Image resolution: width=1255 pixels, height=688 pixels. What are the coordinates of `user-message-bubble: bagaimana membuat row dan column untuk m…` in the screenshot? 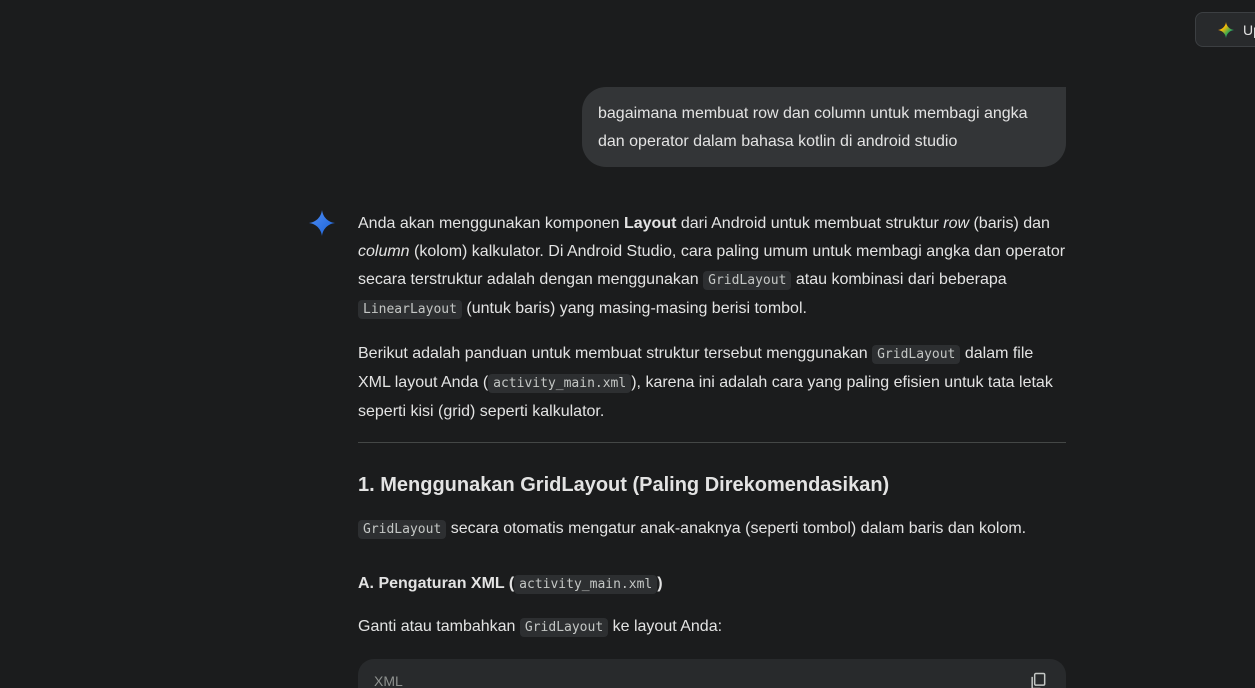 It's located at (824, 127).